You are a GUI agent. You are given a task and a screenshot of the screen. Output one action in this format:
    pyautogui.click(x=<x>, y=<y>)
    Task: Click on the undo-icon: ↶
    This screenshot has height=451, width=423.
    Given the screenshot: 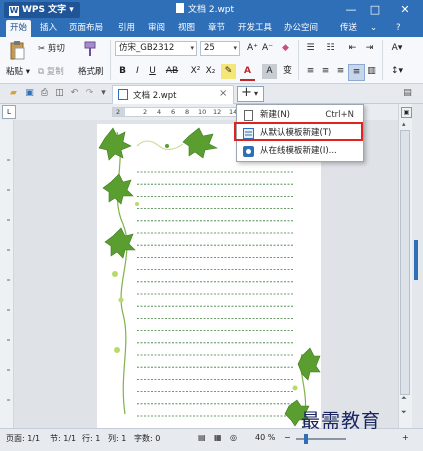 What is the action you would take?
    pyautogui.click(x=74, y=93)
    